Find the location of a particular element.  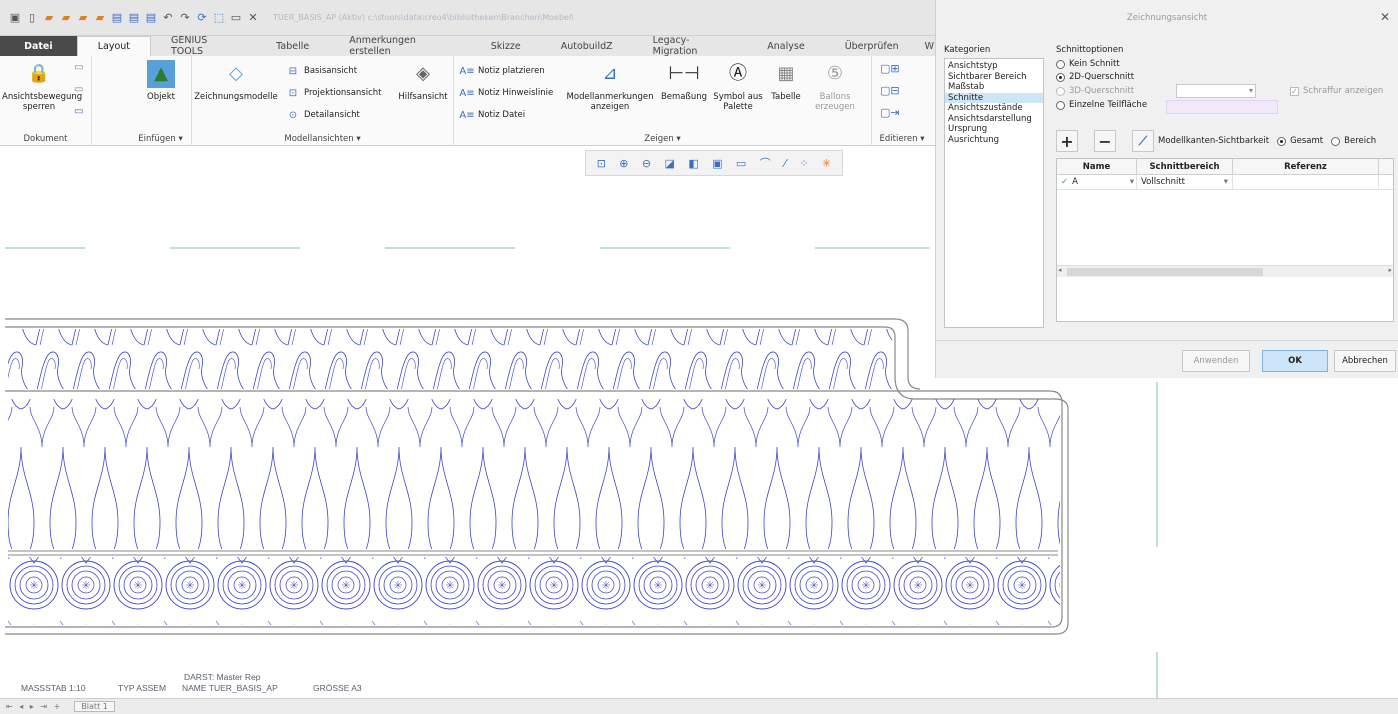

shading-icon: ◧ is located at coordinates (693, 163).